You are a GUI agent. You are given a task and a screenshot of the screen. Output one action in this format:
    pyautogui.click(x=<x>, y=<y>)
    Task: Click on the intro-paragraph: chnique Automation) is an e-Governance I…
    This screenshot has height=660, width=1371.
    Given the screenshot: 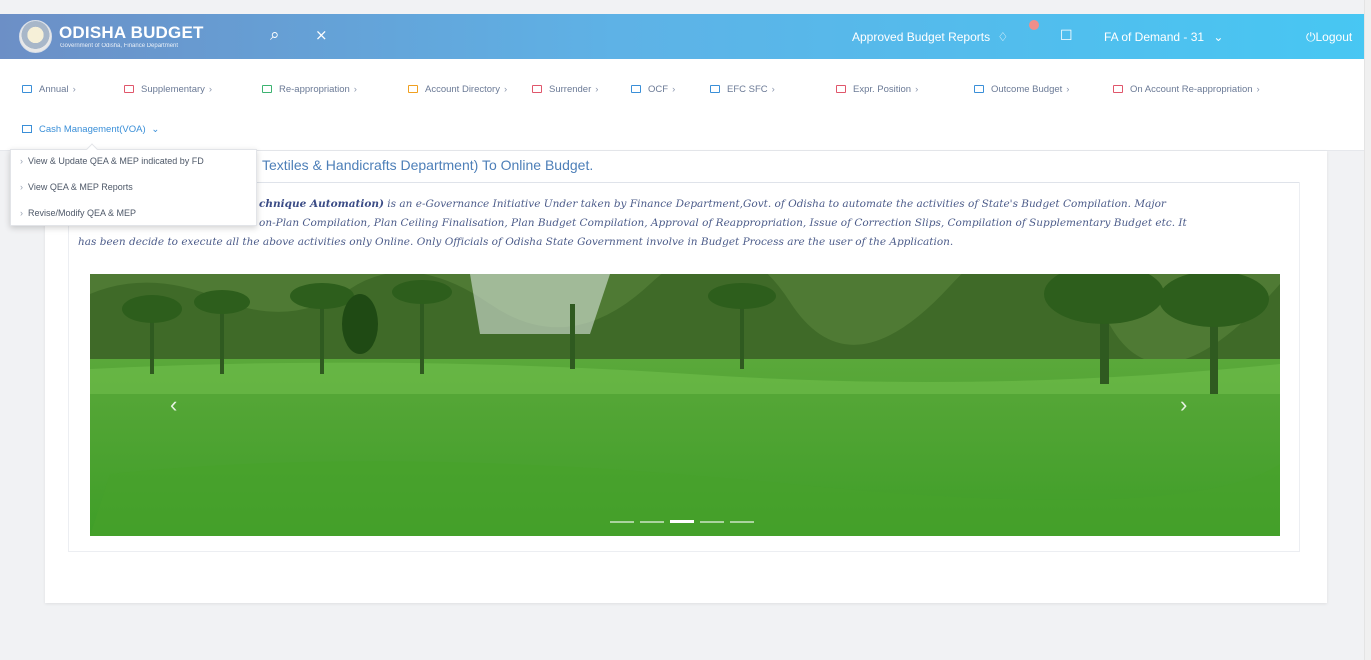 What is the action you would take?
    pyautogui.click(x=689, y=223)
    